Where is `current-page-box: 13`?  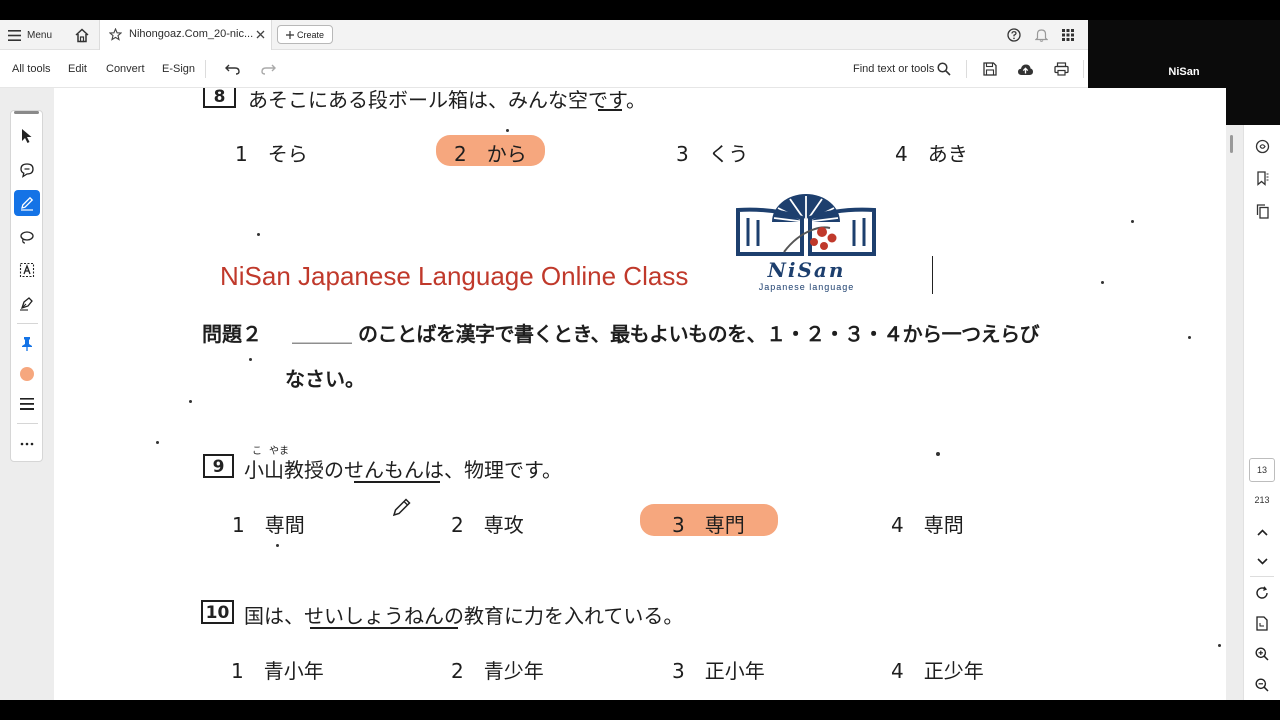
current-page-box: 13 is located at coordinates (1262, 470).